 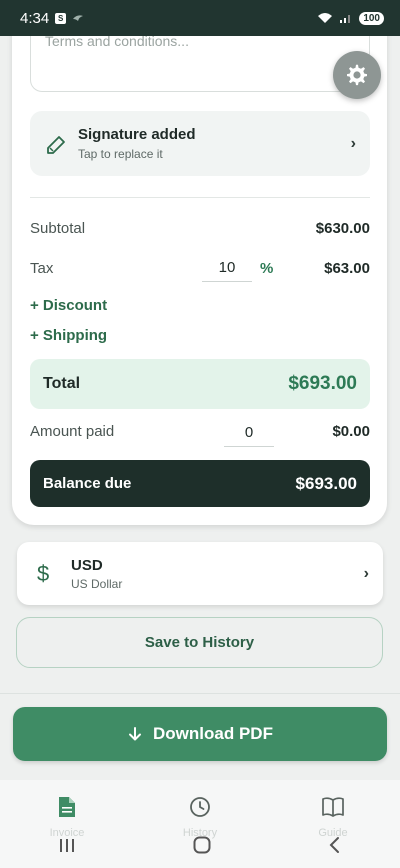 I want to click on status-left: 4:34 S, so click(x=52, y=18).